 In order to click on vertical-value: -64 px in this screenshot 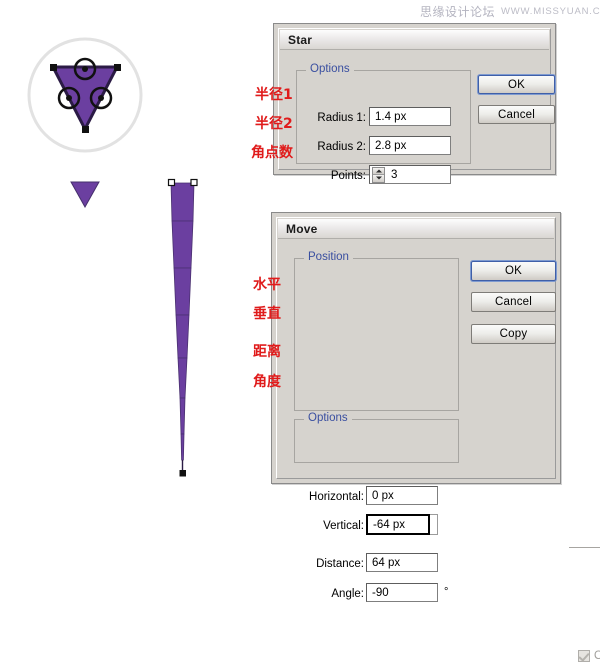, I will do `click(389, 524)`.